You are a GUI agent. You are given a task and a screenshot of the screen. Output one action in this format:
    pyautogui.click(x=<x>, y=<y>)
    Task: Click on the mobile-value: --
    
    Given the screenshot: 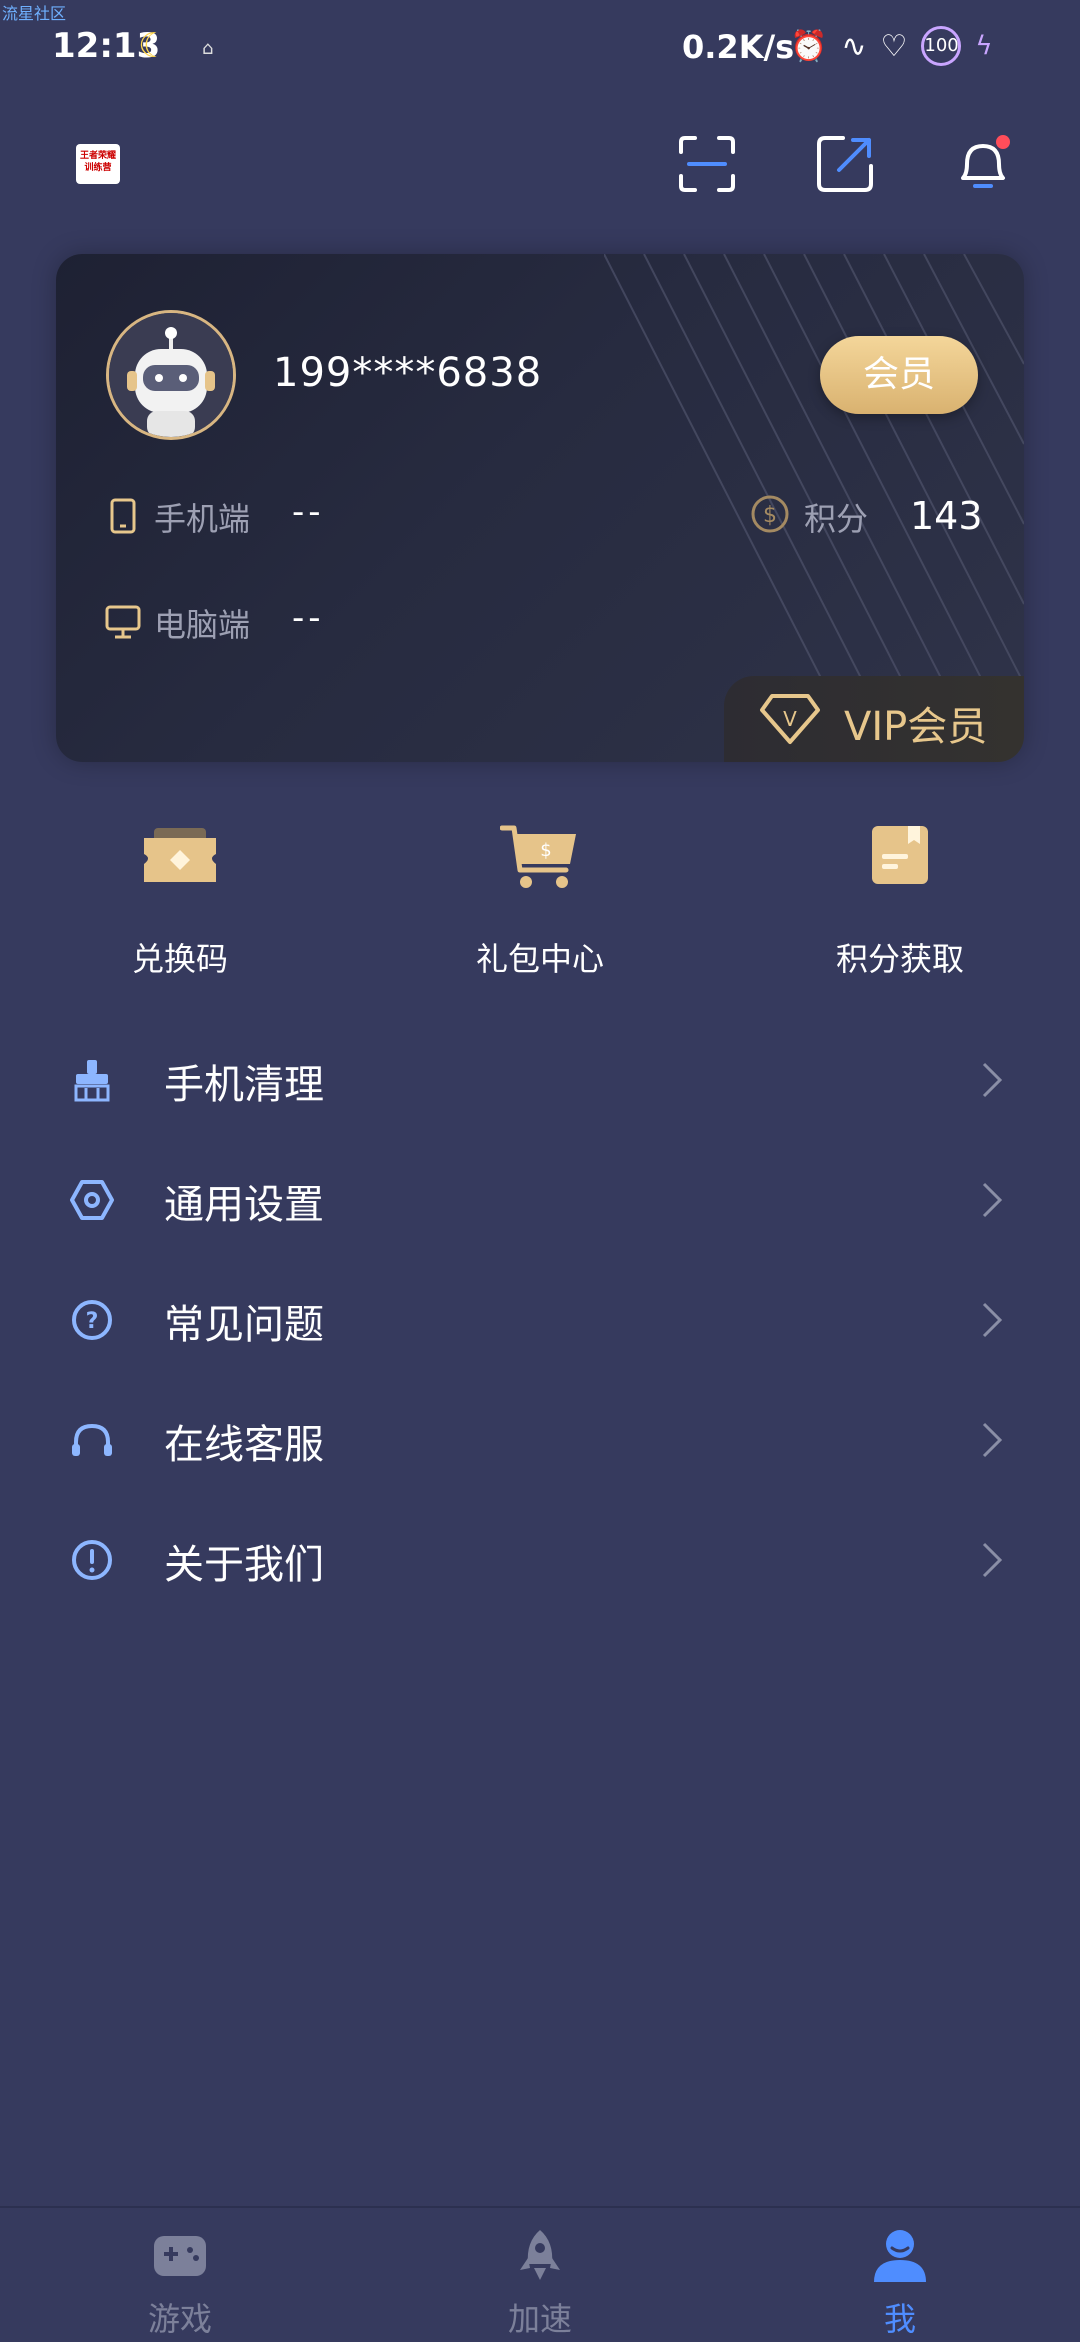 What is the action you would take?
    pyautogui.click(x=308, y=512)
    